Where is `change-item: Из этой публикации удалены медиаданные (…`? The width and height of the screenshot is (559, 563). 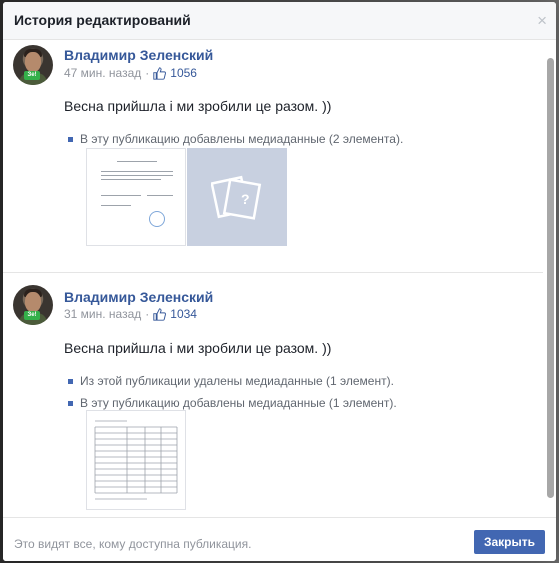 change-item: Из этой публикации удалены медиаданные (… is located at coordinates (231, 381).